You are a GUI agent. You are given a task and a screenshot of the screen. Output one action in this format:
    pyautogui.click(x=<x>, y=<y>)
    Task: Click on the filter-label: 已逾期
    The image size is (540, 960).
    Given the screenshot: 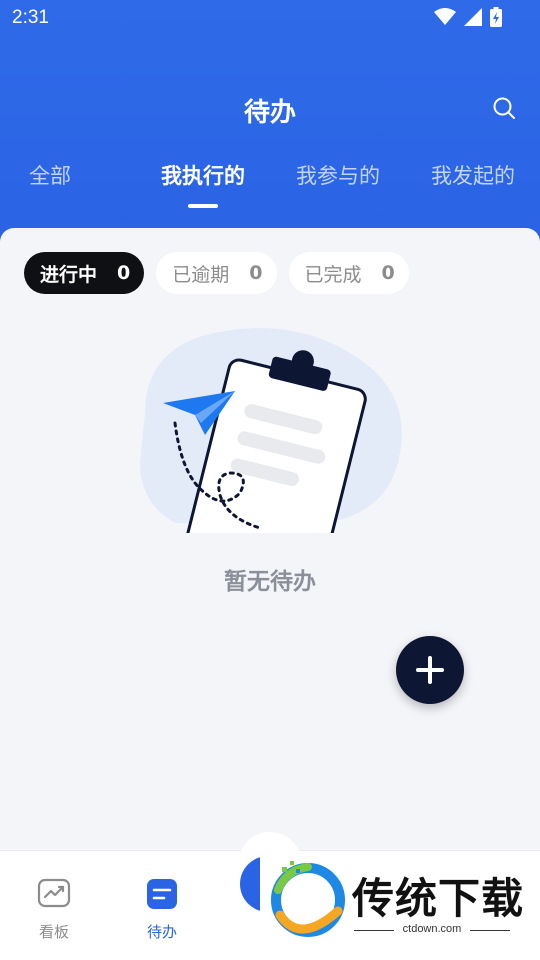 What is the action you would take?
    pyautogui.click(x=201, y=274)
    